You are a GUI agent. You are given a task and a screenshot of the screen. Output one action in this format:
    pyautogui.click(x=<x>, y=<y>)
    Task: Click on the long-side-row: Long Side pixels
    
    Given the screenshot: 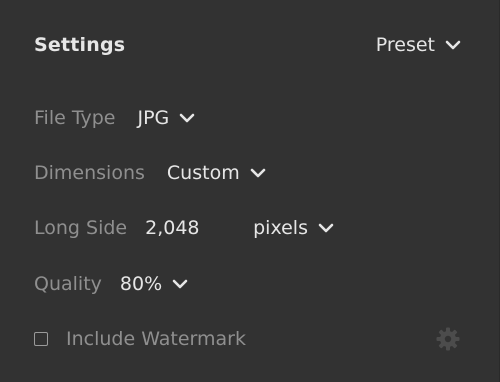 What is the action you would take?
    pyautogui.click(x=184, y=228)
    